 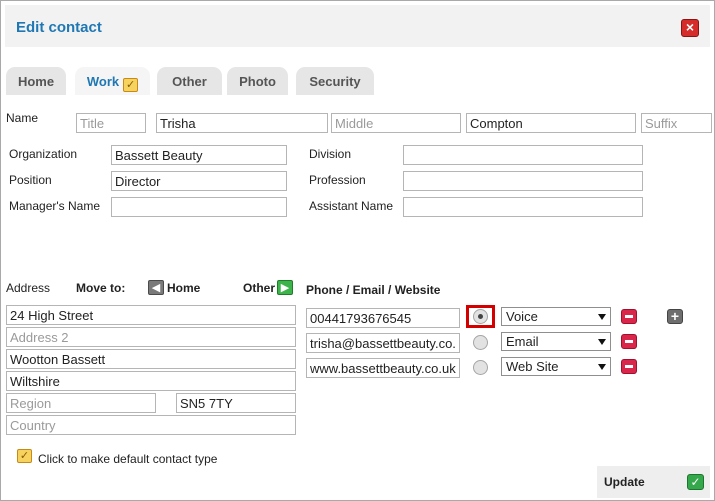 I want to click on tab-work-label: Work, so click(x=103, y=81).